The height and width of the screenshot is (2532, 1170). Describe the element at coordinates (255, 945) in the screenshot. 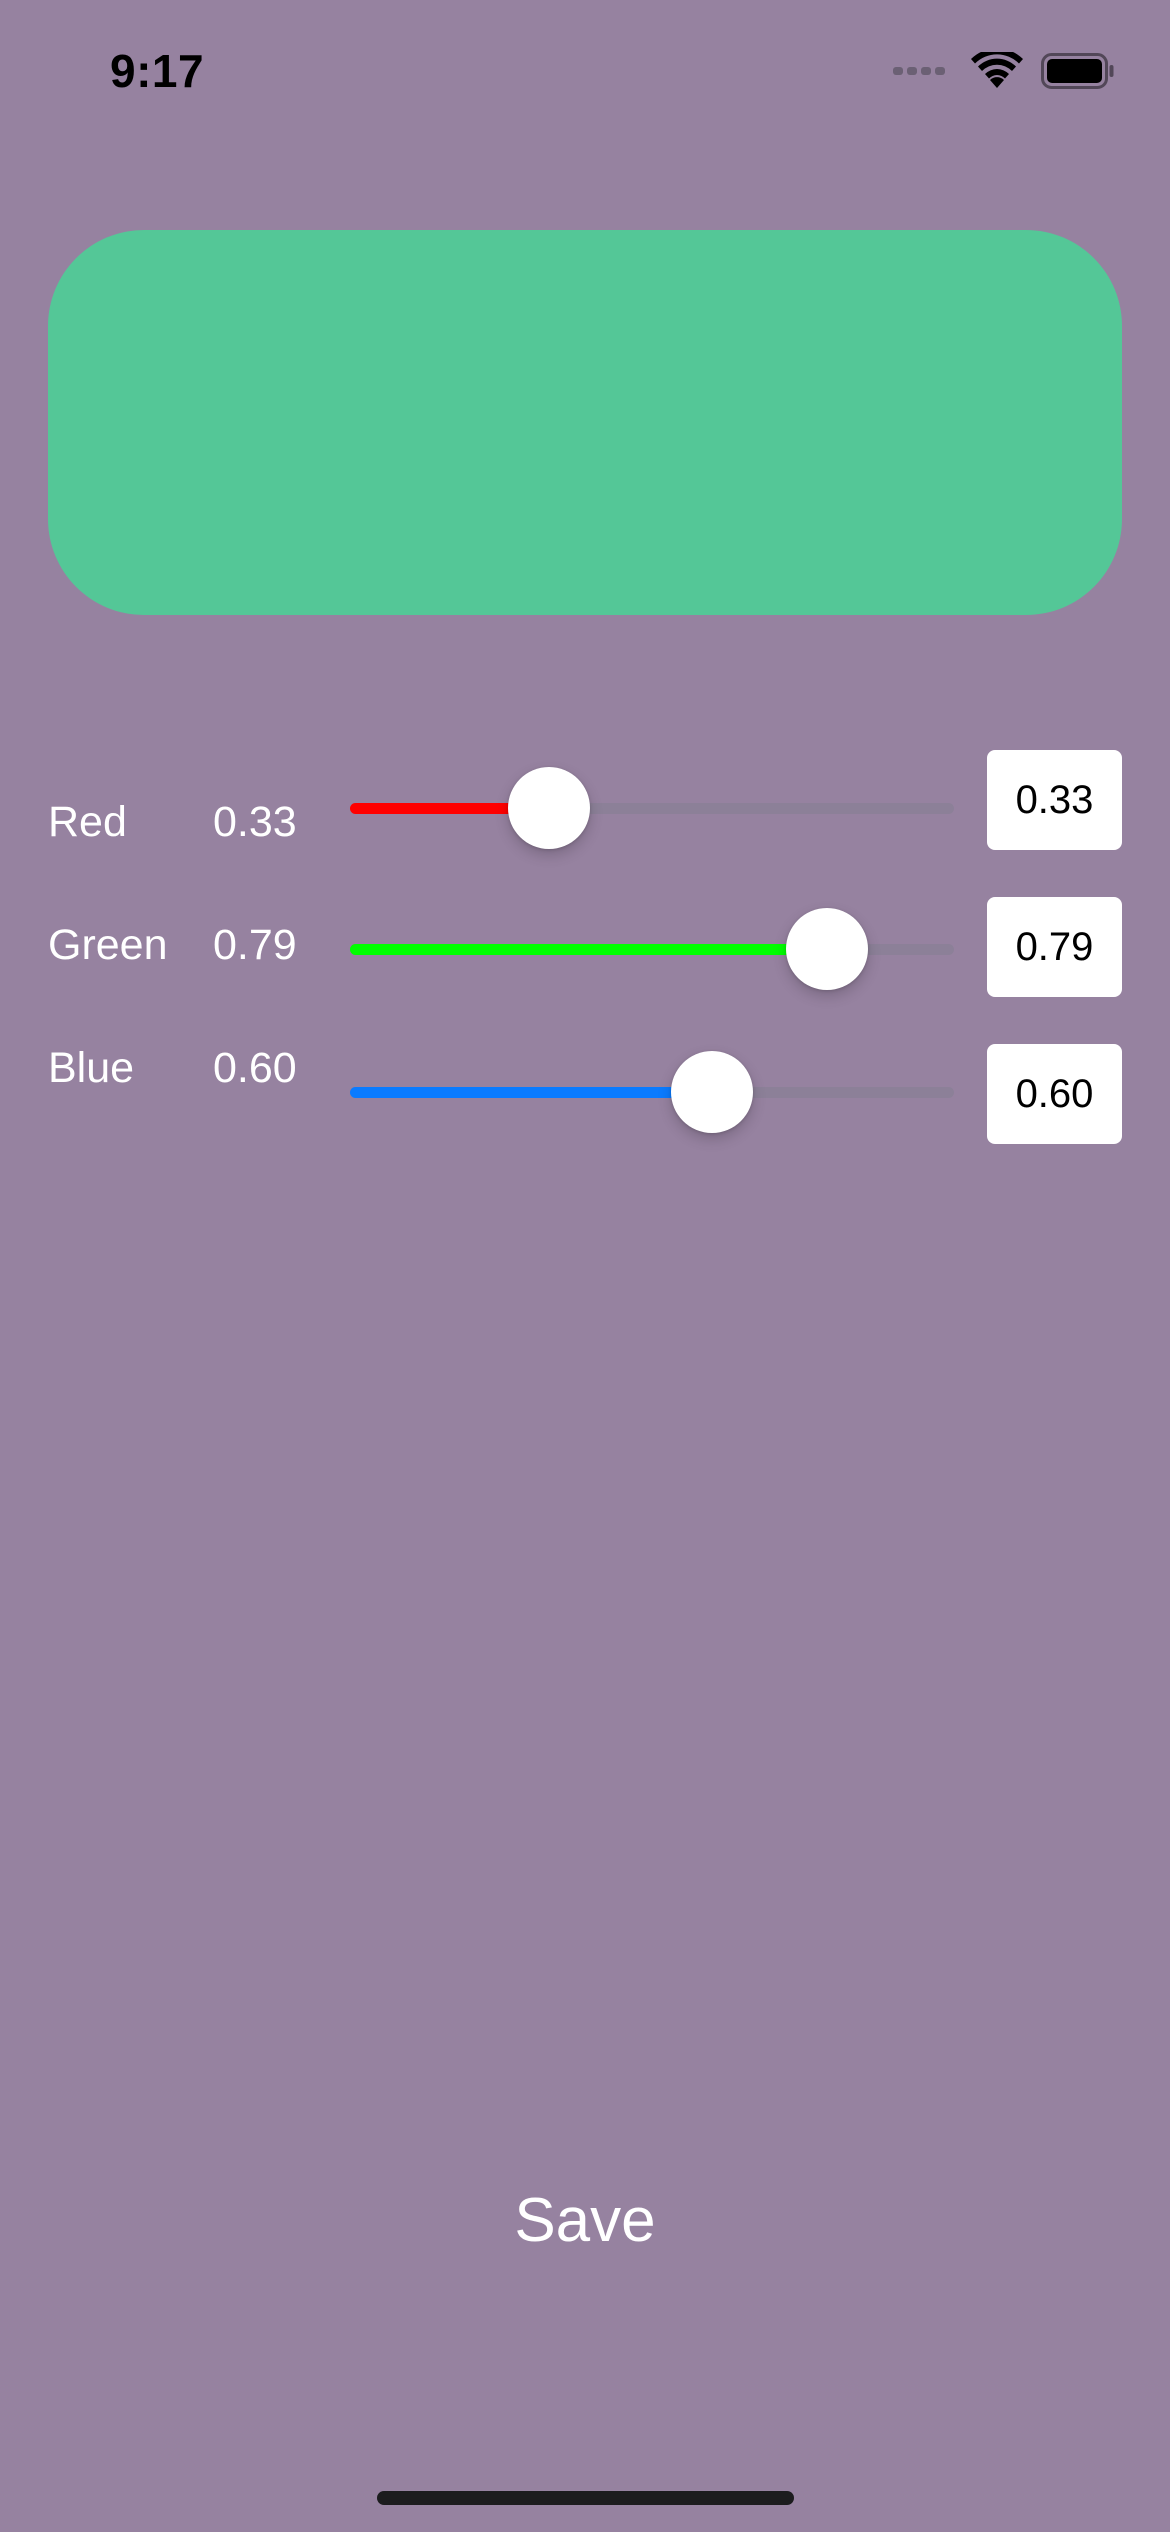

I see `green-value: 0.79` at that location.